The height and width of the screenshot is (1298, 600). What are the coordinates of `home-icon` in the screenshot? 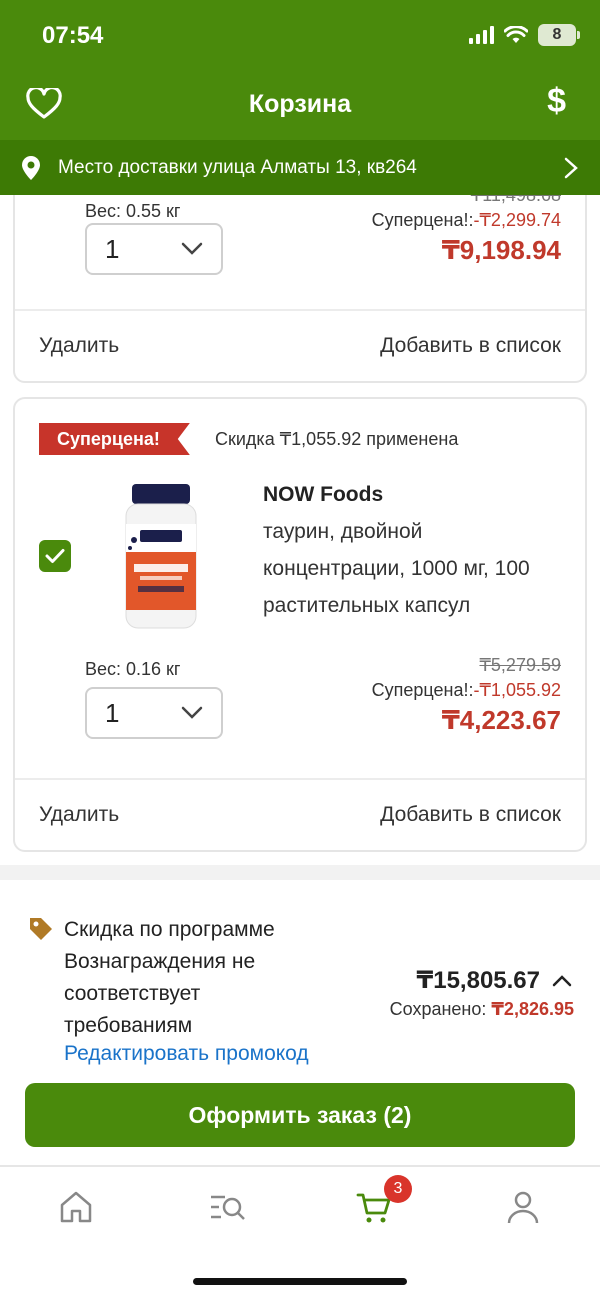 It's located at (76, 1207).